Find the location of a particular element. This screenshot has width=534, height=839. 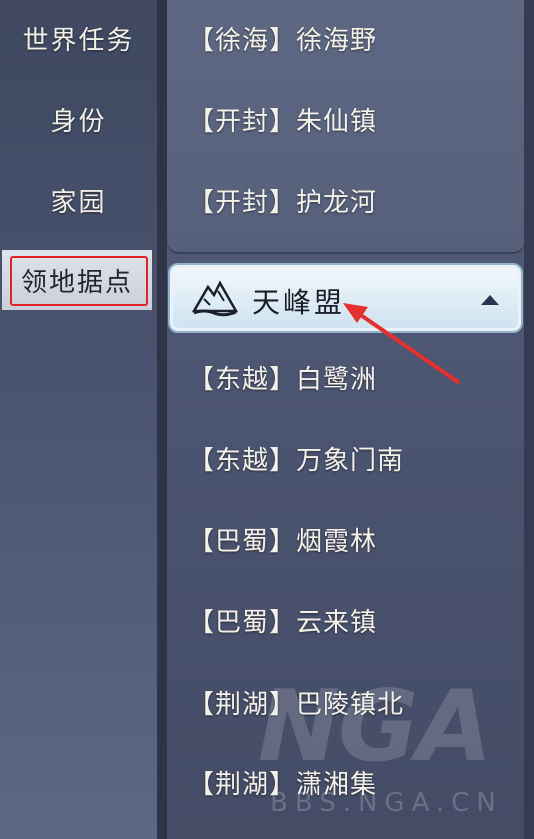

location-item: 【开封】朱仙镇 is located at coordinates (282, 119).